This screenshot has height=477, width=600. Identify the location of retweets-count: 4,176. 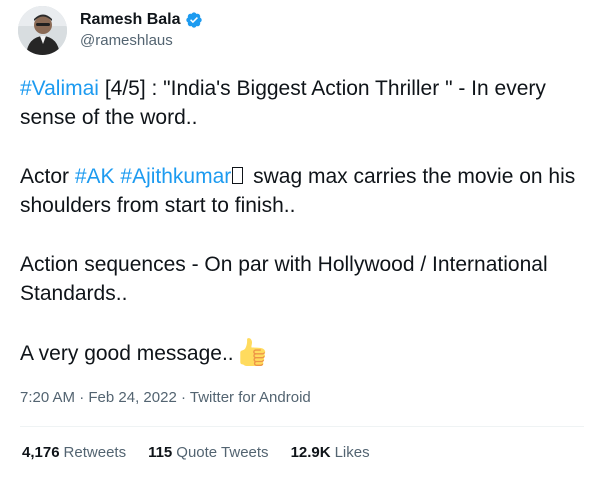
(41, 452).